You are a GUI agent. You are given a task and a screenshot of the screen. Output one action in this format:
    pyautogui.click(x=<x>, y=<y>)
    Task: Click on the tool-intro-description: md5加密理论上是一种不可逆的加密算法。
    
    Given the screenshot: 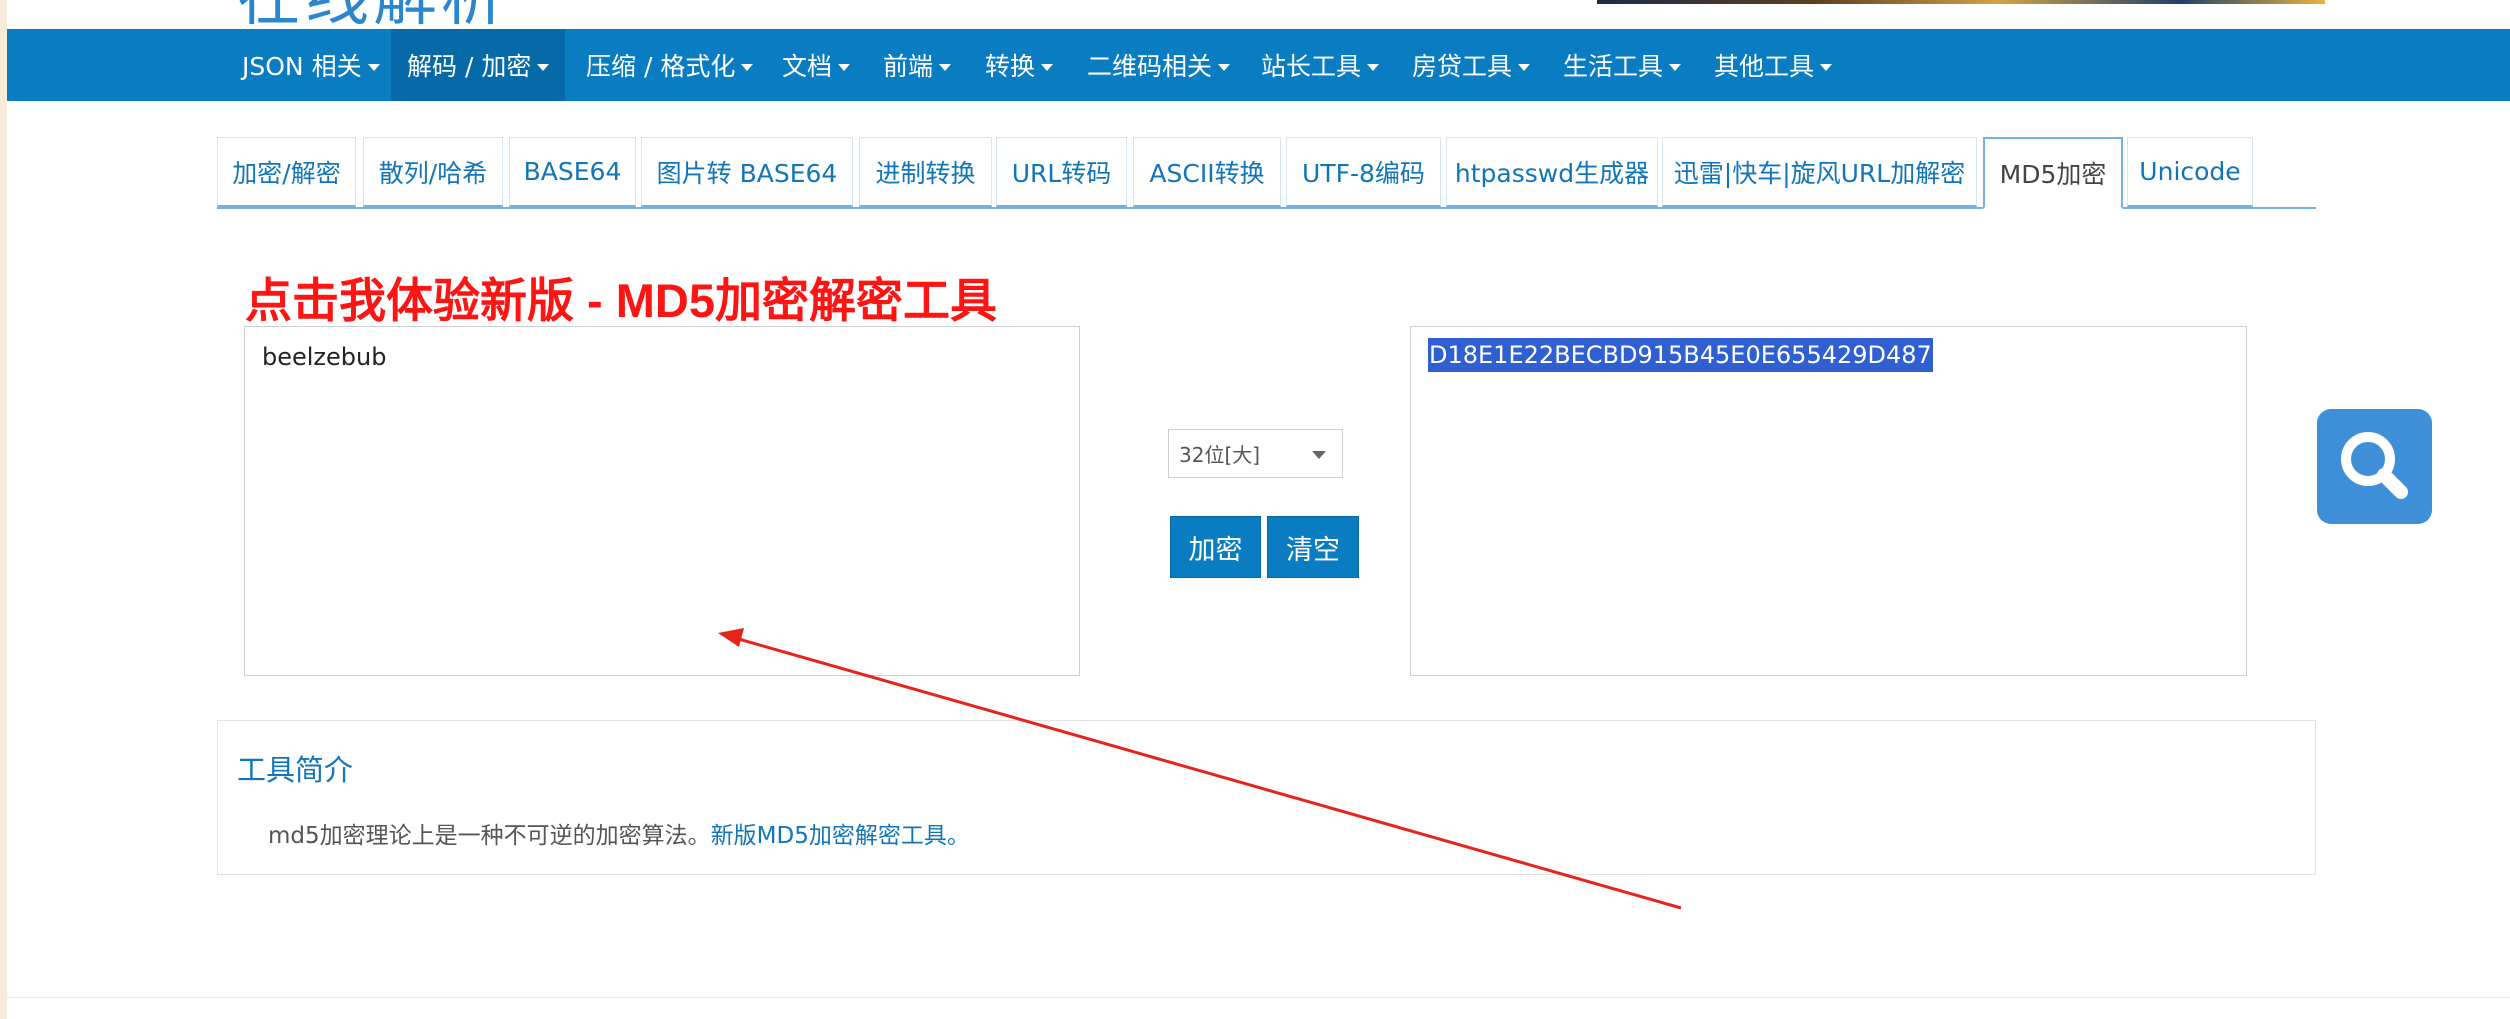 What is the action you would take?
    pyautogui.click(x=489, y=836)
    